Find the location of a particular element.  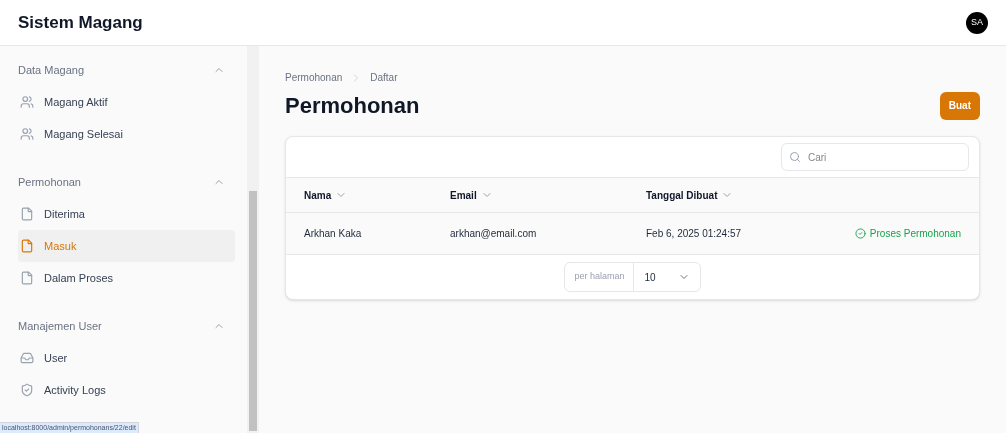

column-header: Nama is located at coordinates (377, 195).